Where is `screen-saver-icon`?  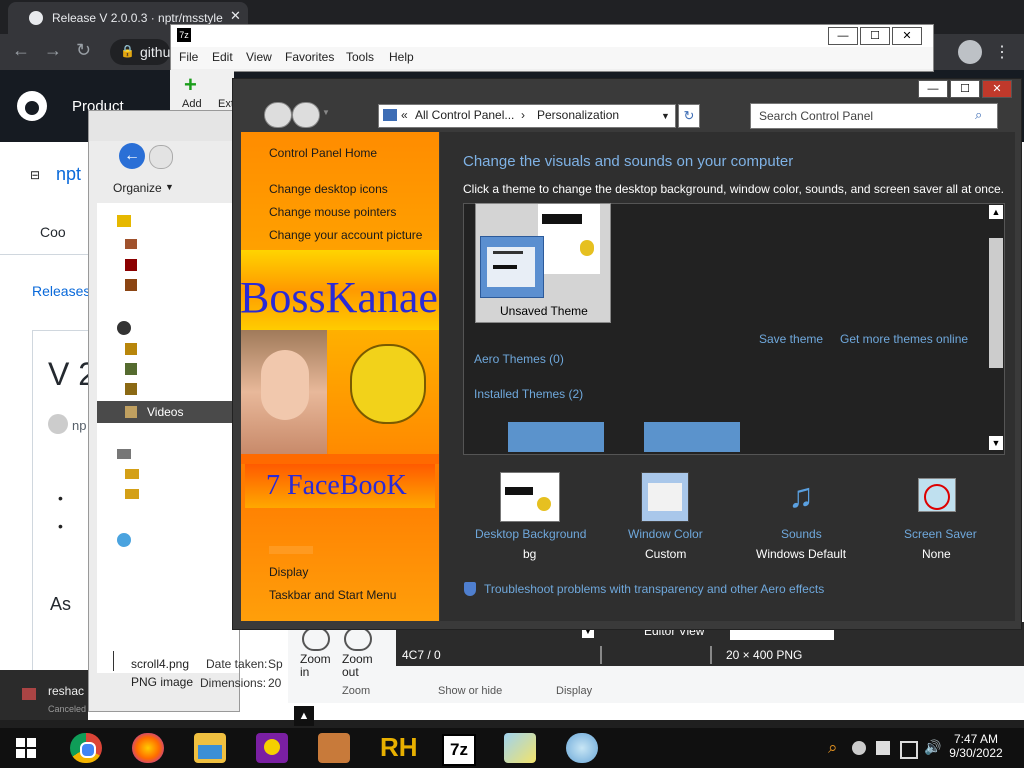
screen-saver-icon is located at coordinates (936, 496).